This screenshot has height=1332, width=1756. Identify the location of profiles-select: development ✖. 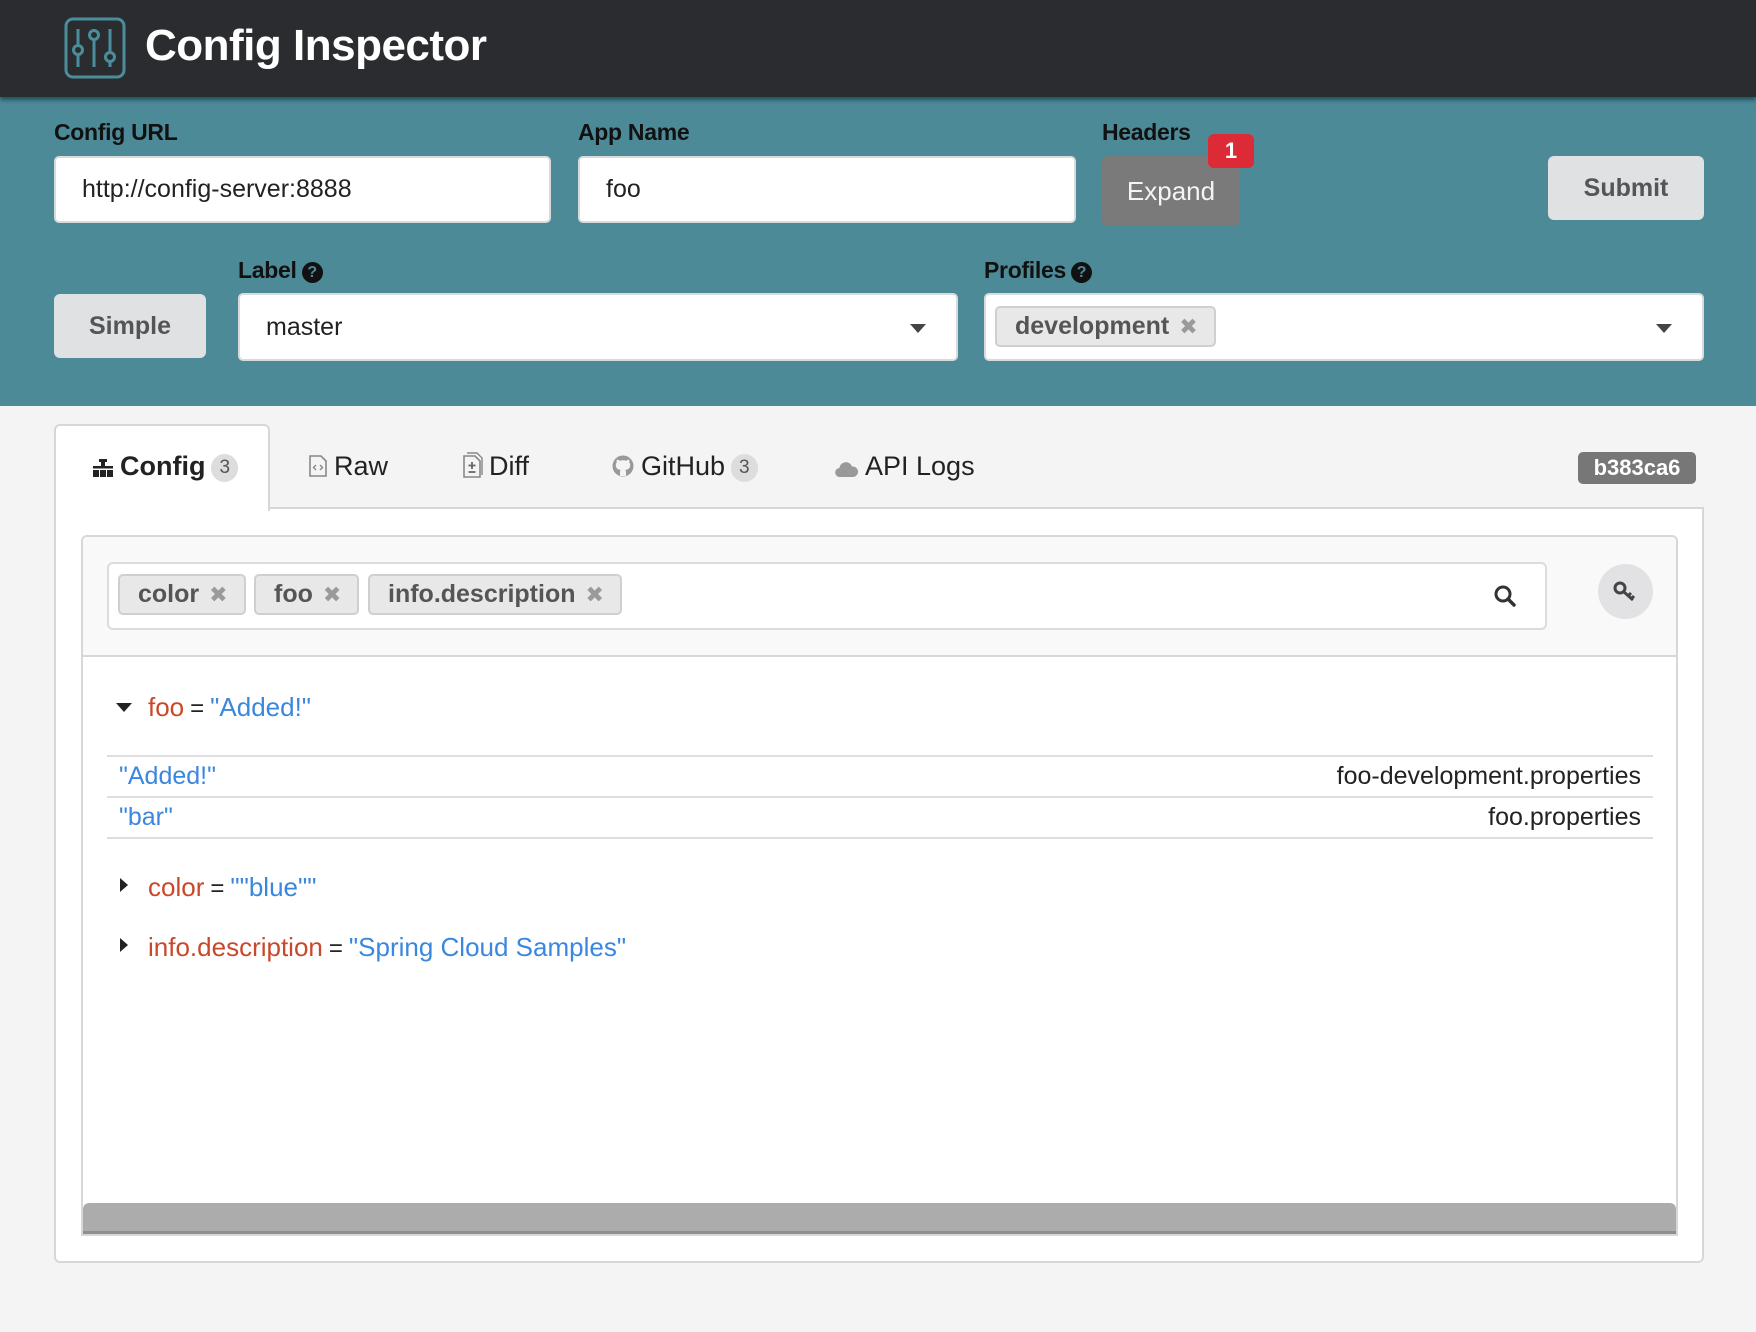
(1344, 327).